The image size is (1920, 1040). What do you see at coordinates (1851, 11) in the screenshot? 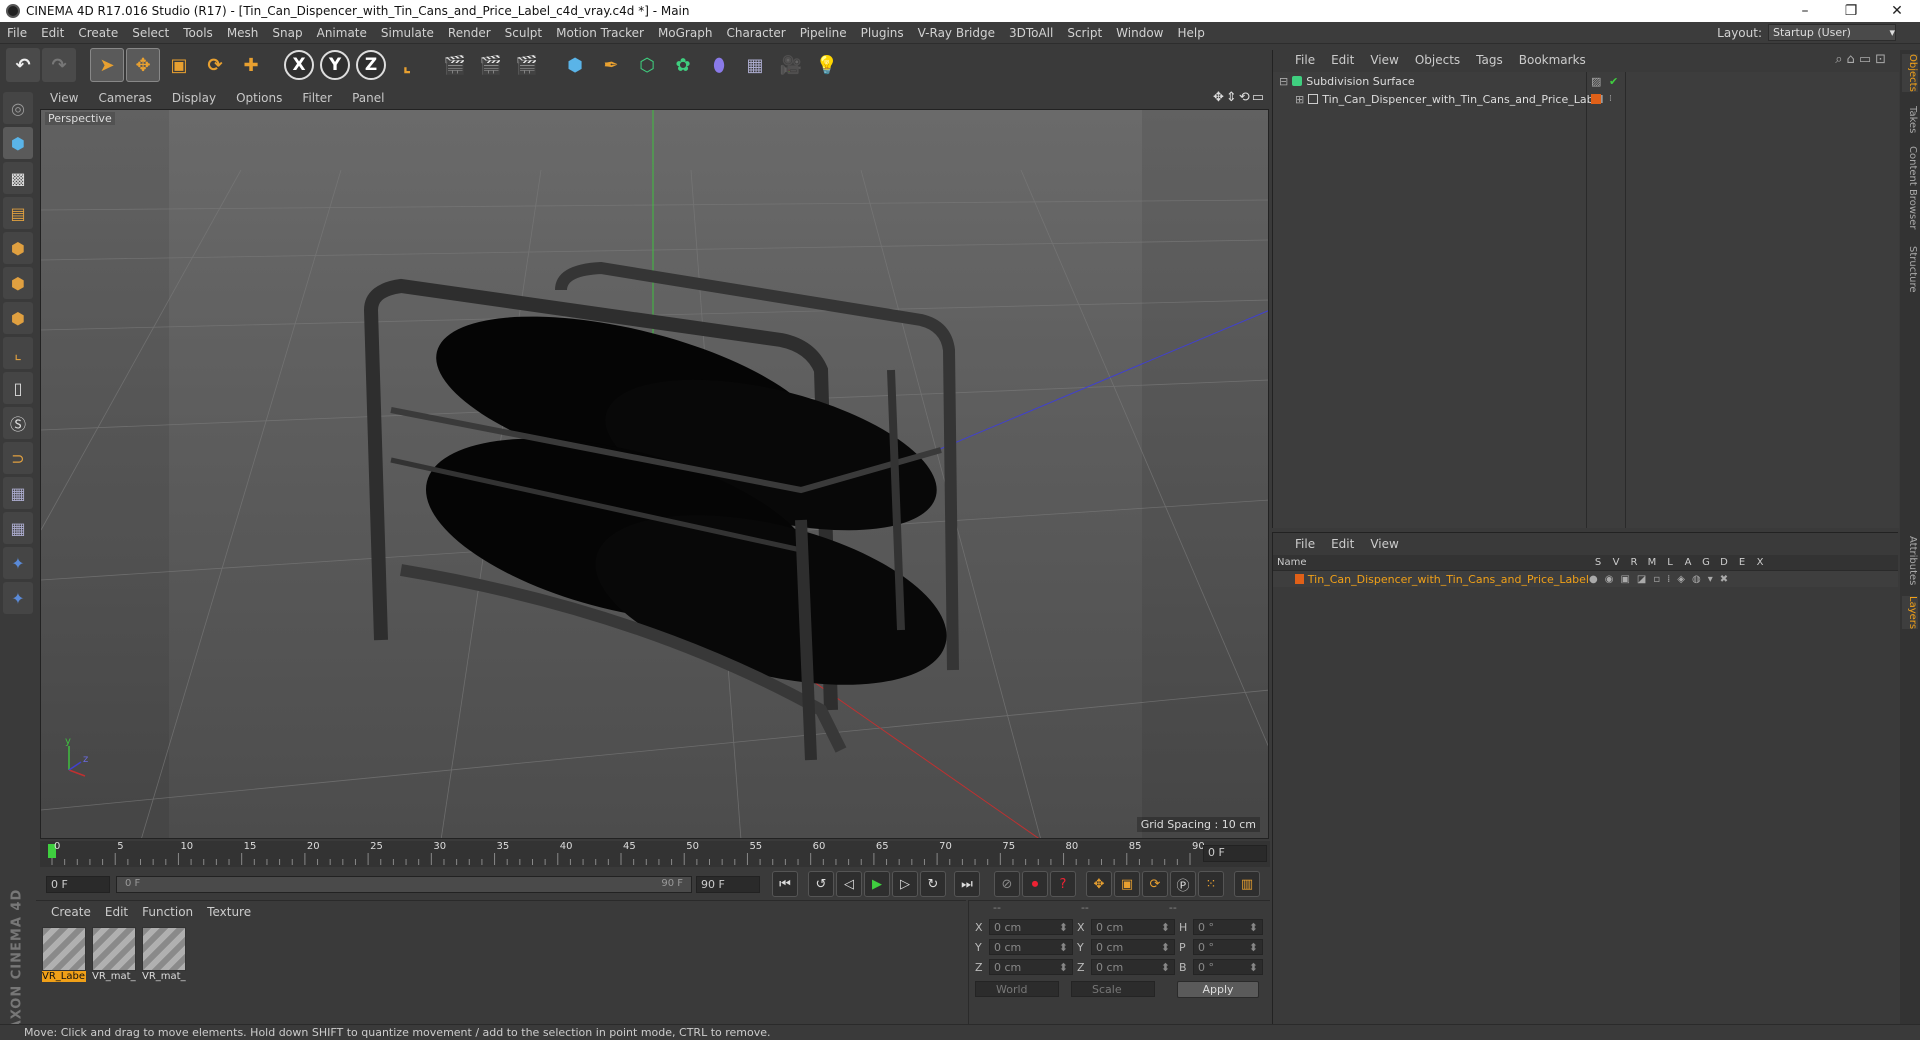
I see `restore-button: ❐` at bounding box center [1851, 11].